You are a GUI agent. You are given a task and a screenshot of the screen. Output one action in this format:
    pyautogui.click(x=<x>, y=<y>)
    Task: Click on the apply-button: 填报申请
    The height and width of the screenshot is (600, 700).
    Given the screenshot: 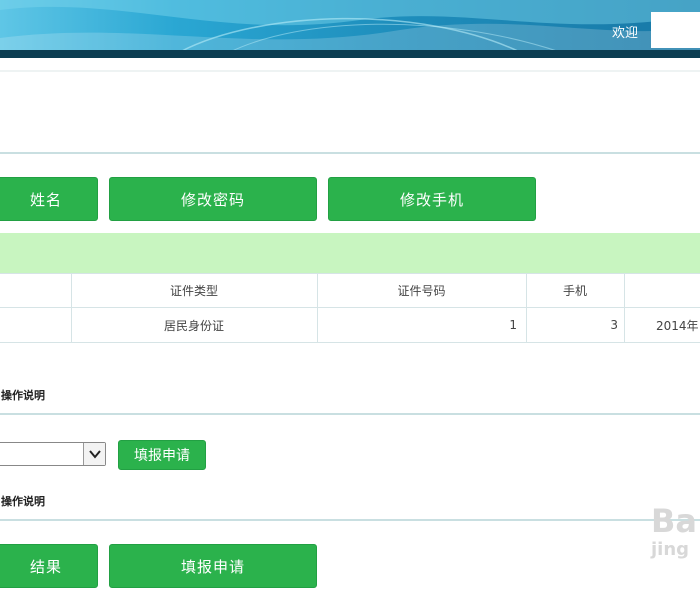 What is the action you would take?
    pyautogui.click(x=213, y=566)
    